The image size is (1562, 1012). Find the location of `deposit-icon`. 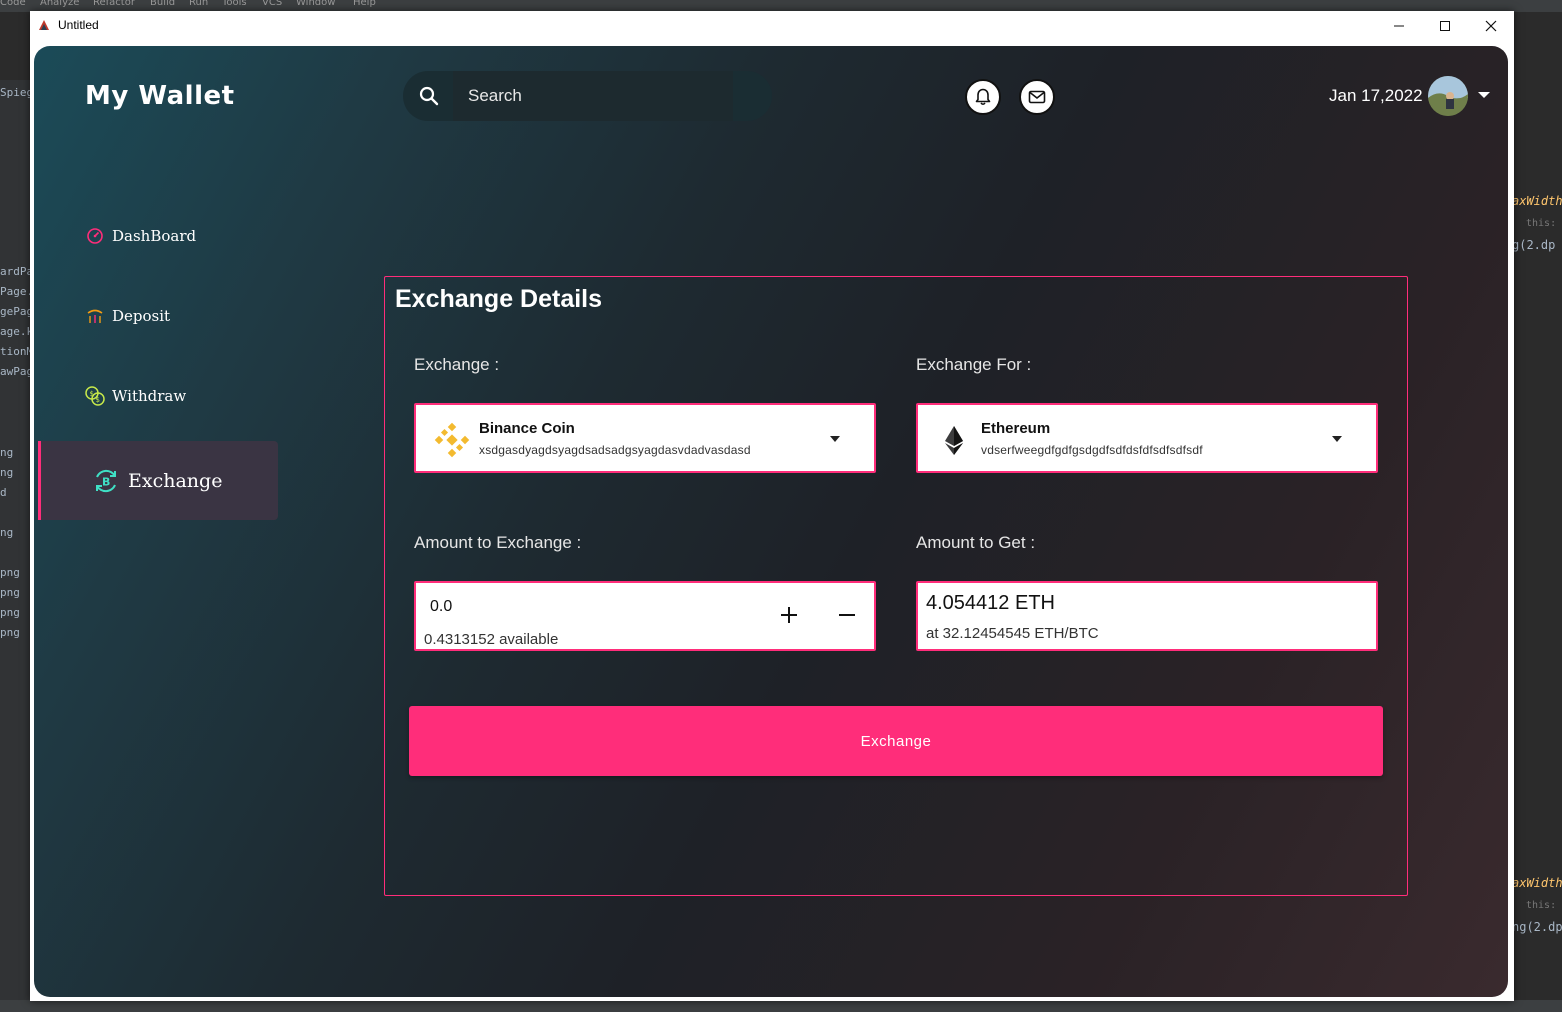

deposit-icon is located at coordinates (95, 316).